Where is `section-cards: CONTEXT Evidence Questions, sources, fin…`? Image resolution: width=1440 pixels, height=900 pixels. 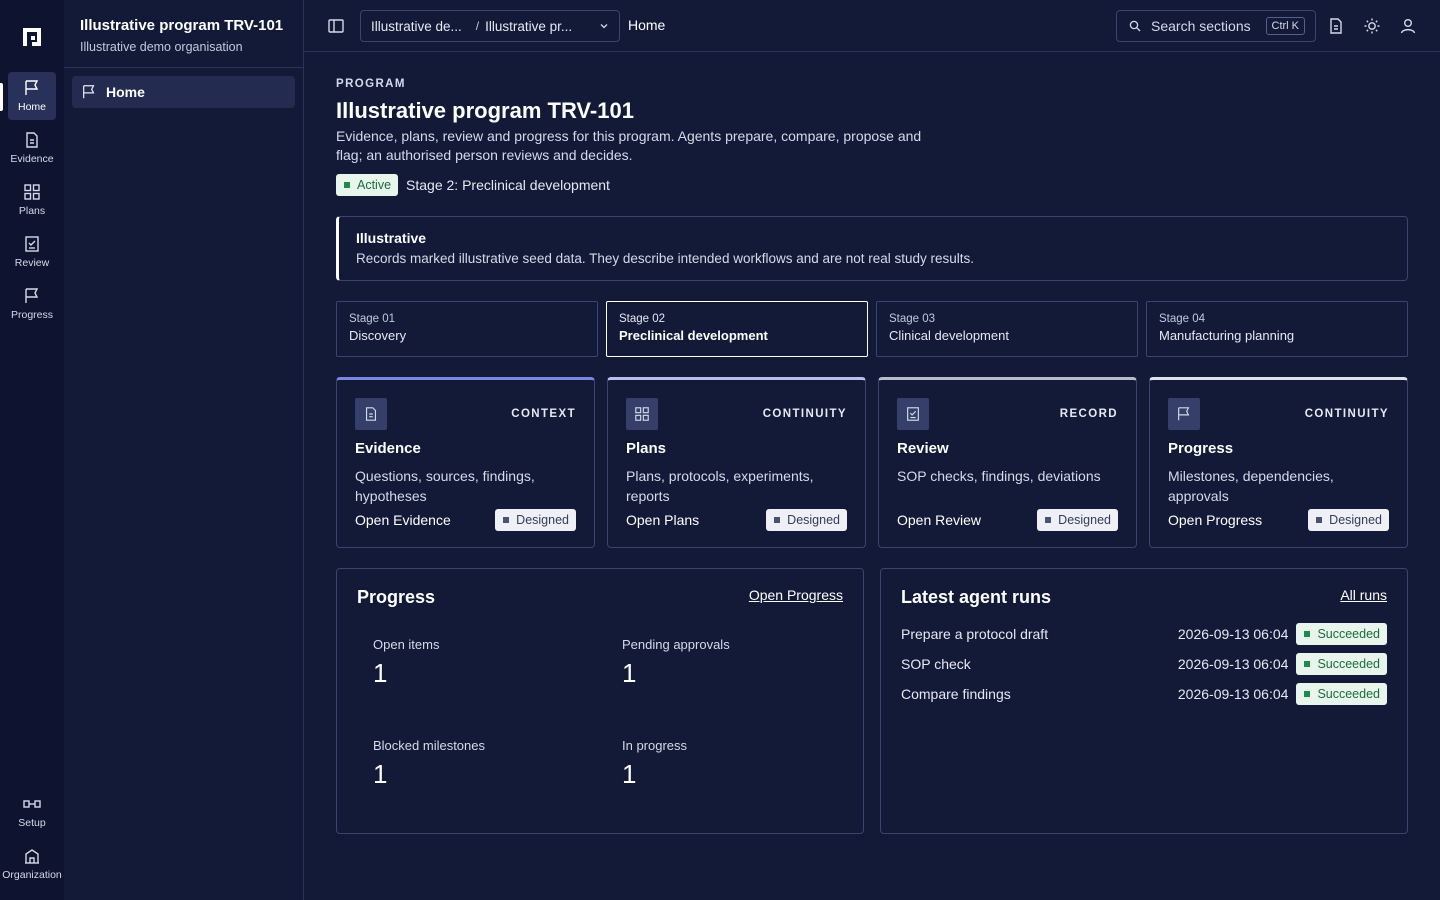 section-cards: CONTEXT Evidence Questions, sources, fin… is located at coordinates (872, 462).